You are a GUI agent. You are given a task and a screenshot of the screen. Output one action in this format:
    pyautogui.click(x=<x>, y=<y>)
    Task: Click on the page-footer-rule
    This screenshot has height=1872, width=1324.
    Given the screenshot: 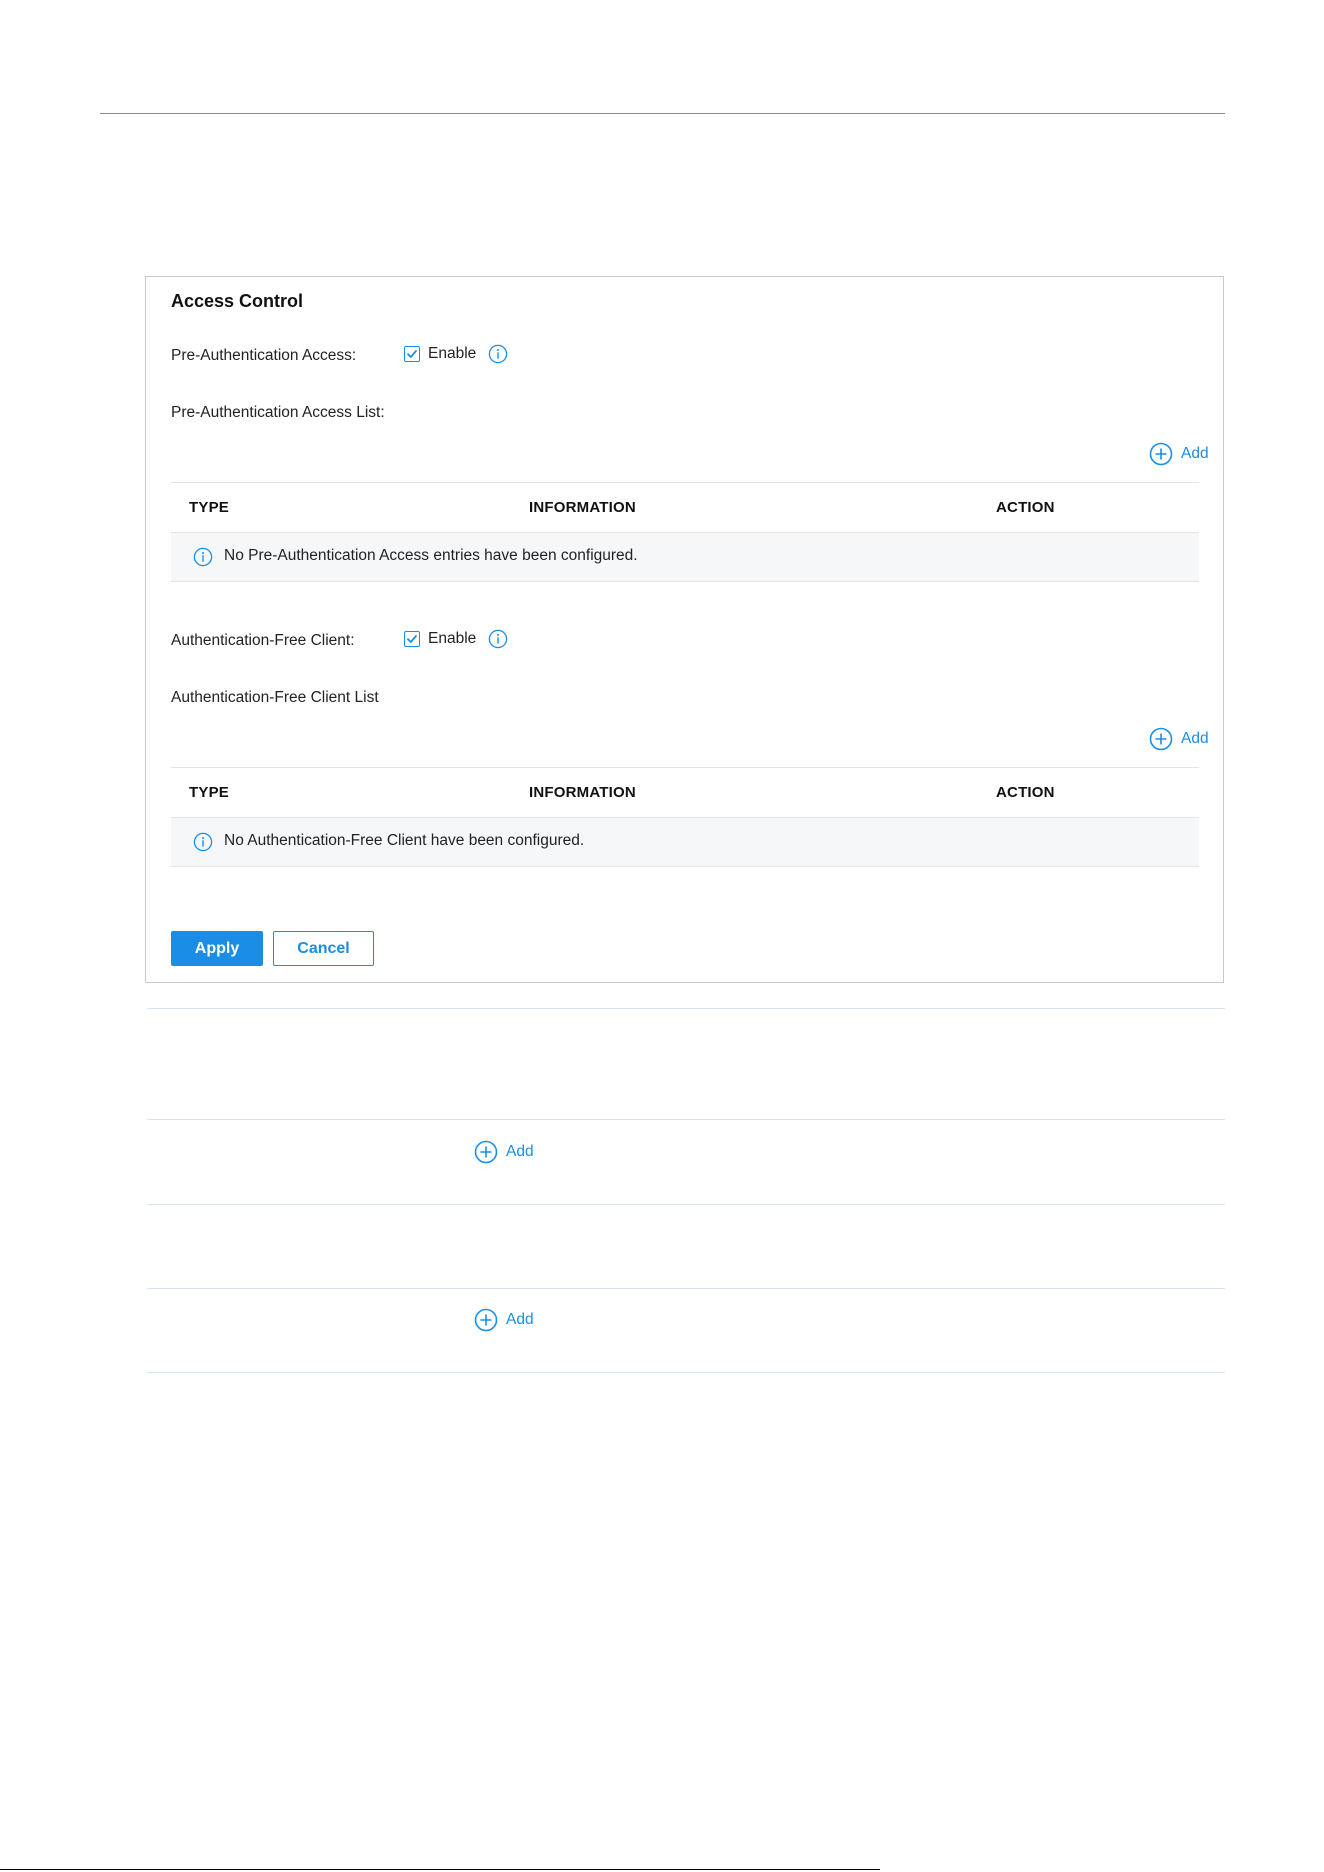 What is the action you would take?
    pyautogui.click(x=440, y=1869)
    